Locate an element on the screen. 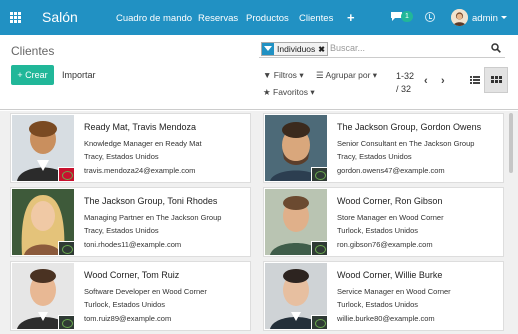  customer-name: The Jackson Group, Gordon Owens is located at coordinates (409, 127).